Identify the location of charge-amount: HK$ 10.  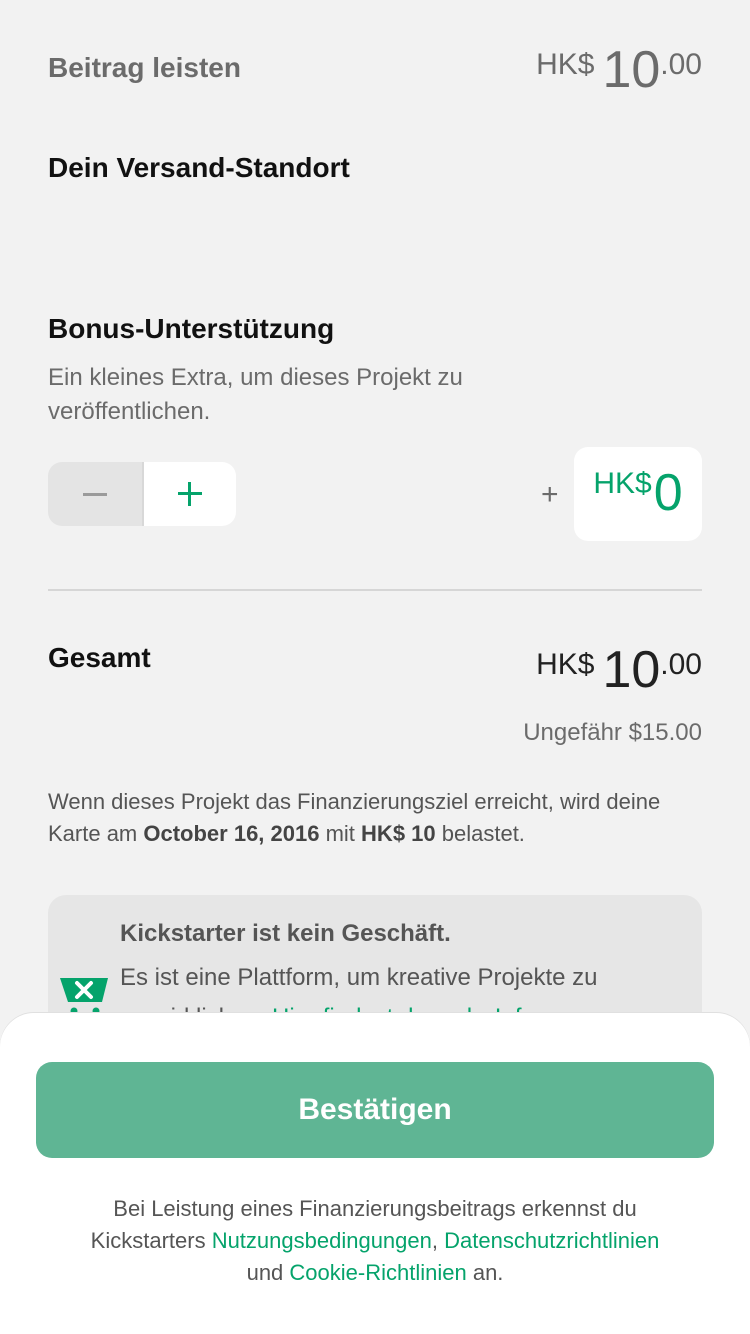
(398, 833).